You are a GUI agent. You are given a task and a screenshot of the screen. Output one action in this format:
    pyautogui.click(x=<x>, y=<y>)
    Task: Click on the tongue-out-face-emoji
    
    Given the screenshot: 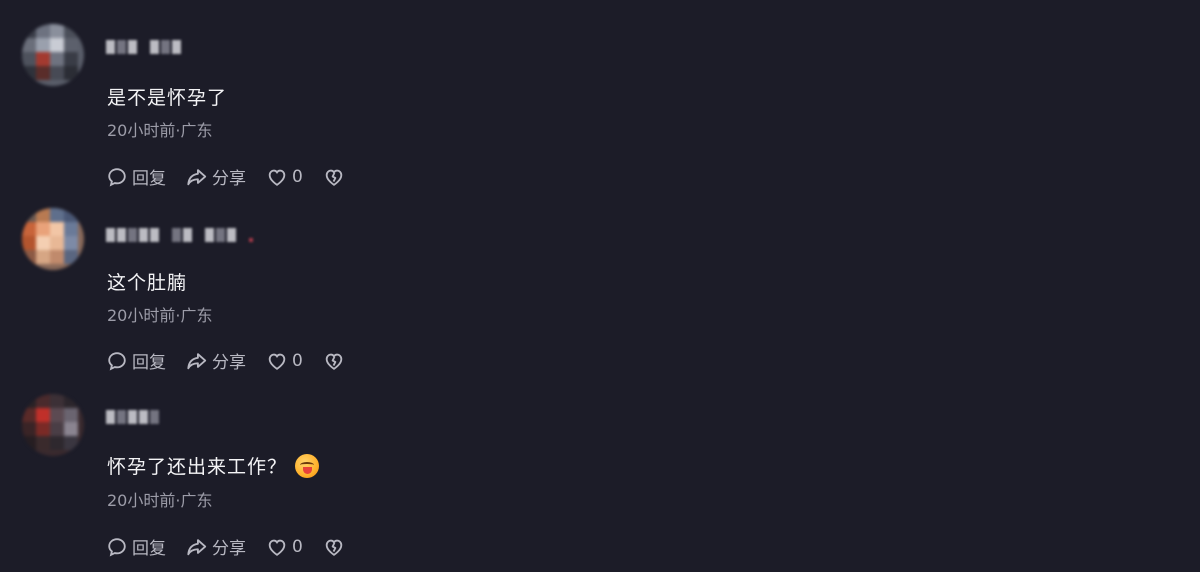 What is the action you would take?
    pyautogui.click(x=307, y=465)
    